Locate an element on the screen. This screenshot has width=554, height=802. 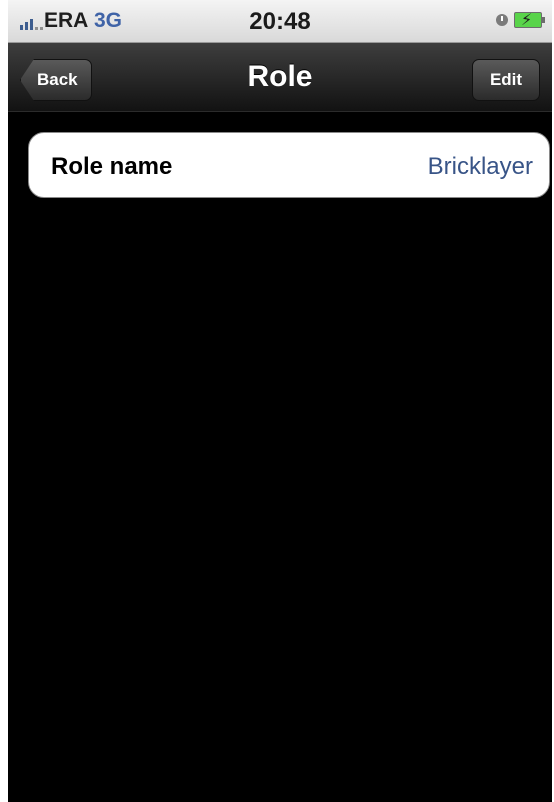
role-name-value: Bricklayer is located at coordinates (480, 166).